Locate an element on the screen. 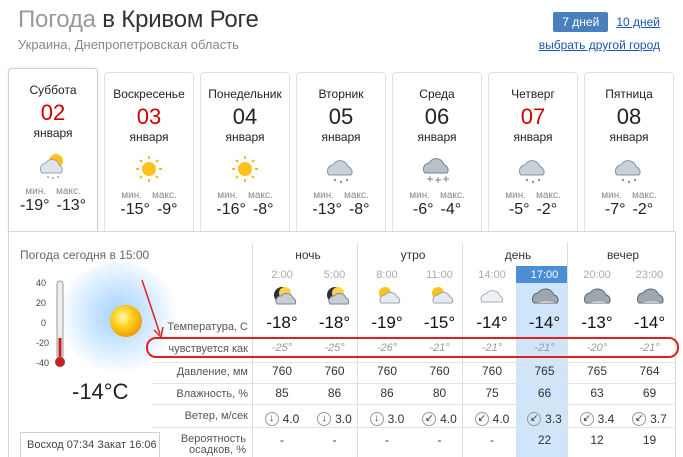 The height and width of the screenshot is (457, 683). day-of-week: Воскресенье is located at coordinates (149, 94).